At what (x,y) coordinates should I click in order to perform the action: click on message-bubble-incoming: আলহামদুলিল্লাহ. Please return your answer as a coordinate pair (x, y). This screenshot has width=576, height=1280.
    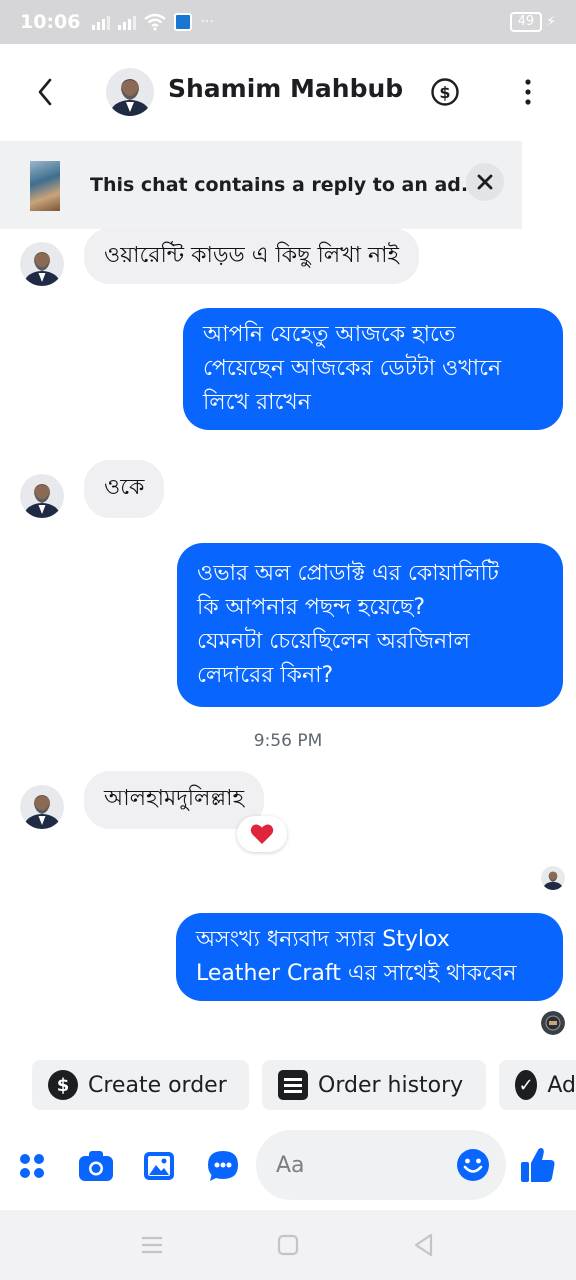
    Looking at the image, I should click on (174, 800).